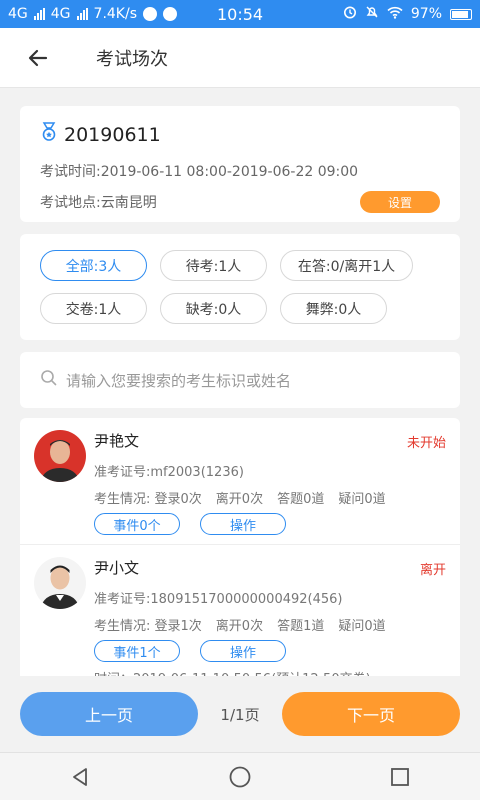 Image resolution: width=480 pixels, height=800 pixels. What do you see at coordinates (240, 58) in the screenshot?
I see `app-header: 考试场次` at bounding box center [240, 58].